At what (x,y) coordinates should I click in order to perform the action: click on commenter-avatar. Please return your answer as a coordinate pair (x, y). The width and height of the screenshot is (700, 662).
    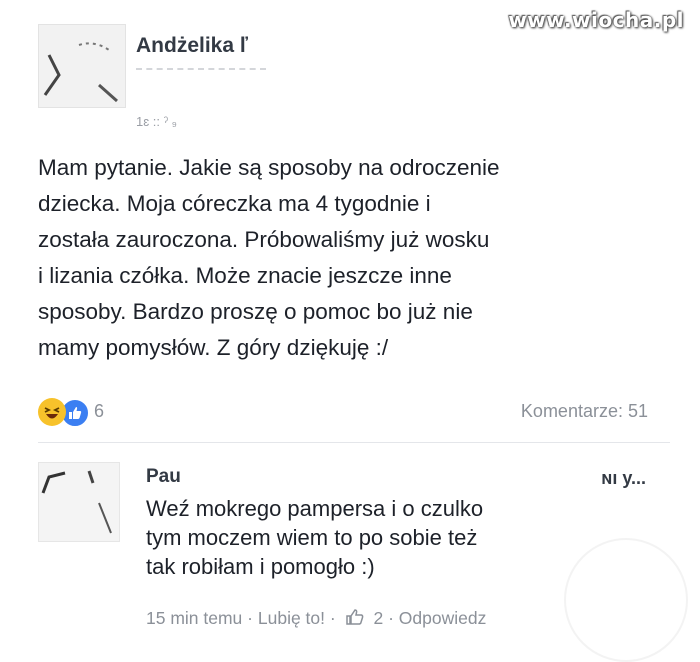
    Looking at the image, I should click on (79, 502).